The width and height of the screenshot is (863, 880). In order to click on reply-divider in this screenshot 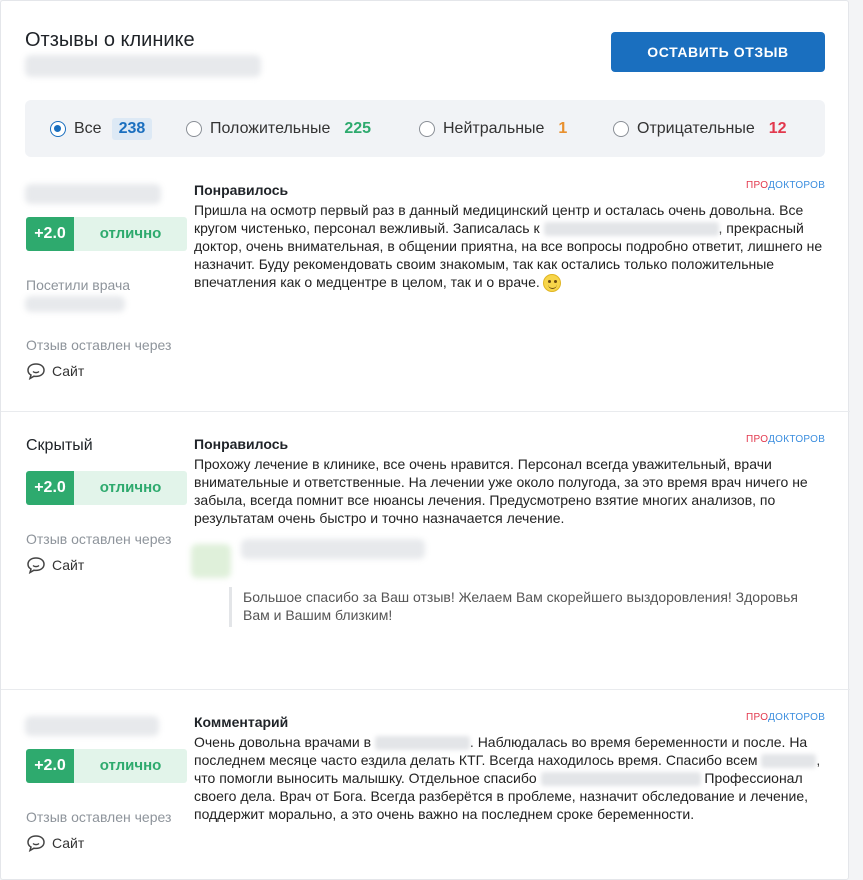, I will do `click(230, 607)`.